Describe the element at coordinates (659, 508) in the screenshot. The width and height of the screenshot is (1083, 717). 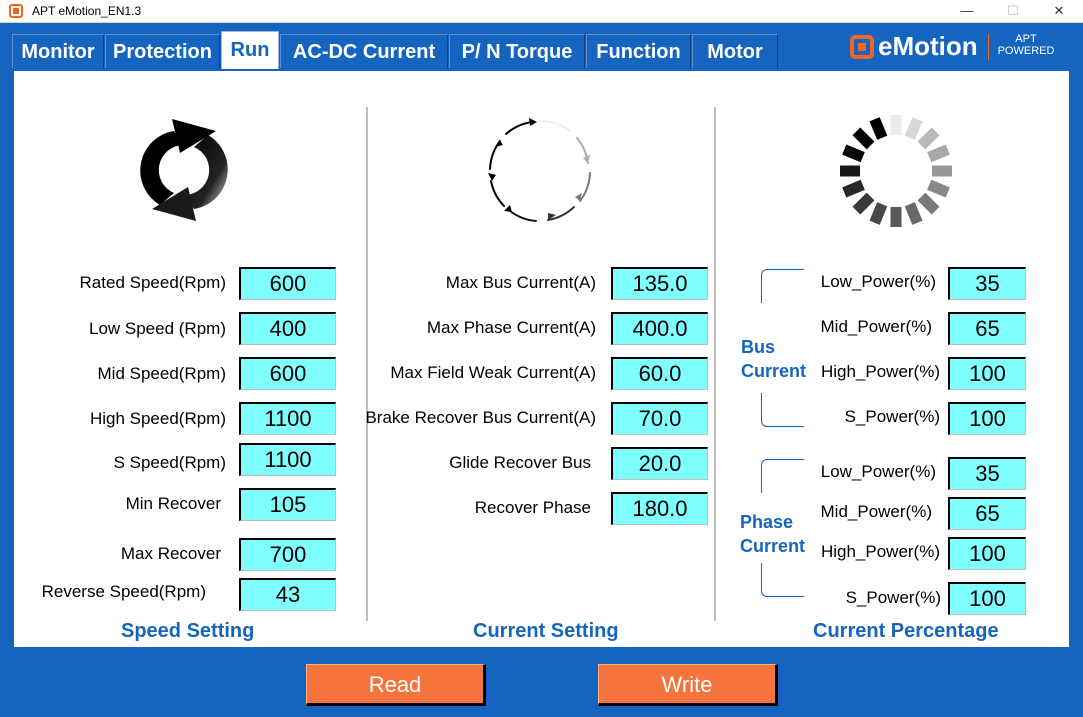
I see `recover-phase-input: 180.0` at that location.